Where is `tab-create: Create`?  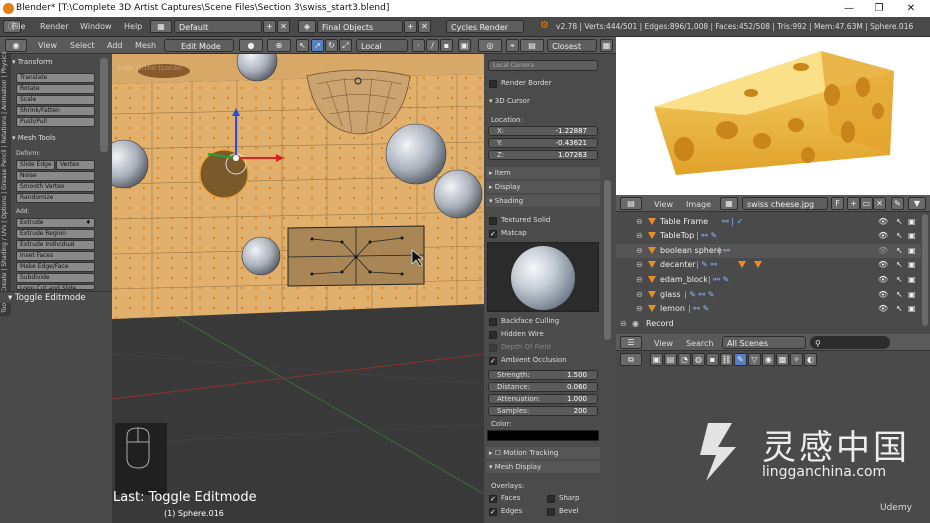 tab-create: Create is located at coordinates (4, 282).